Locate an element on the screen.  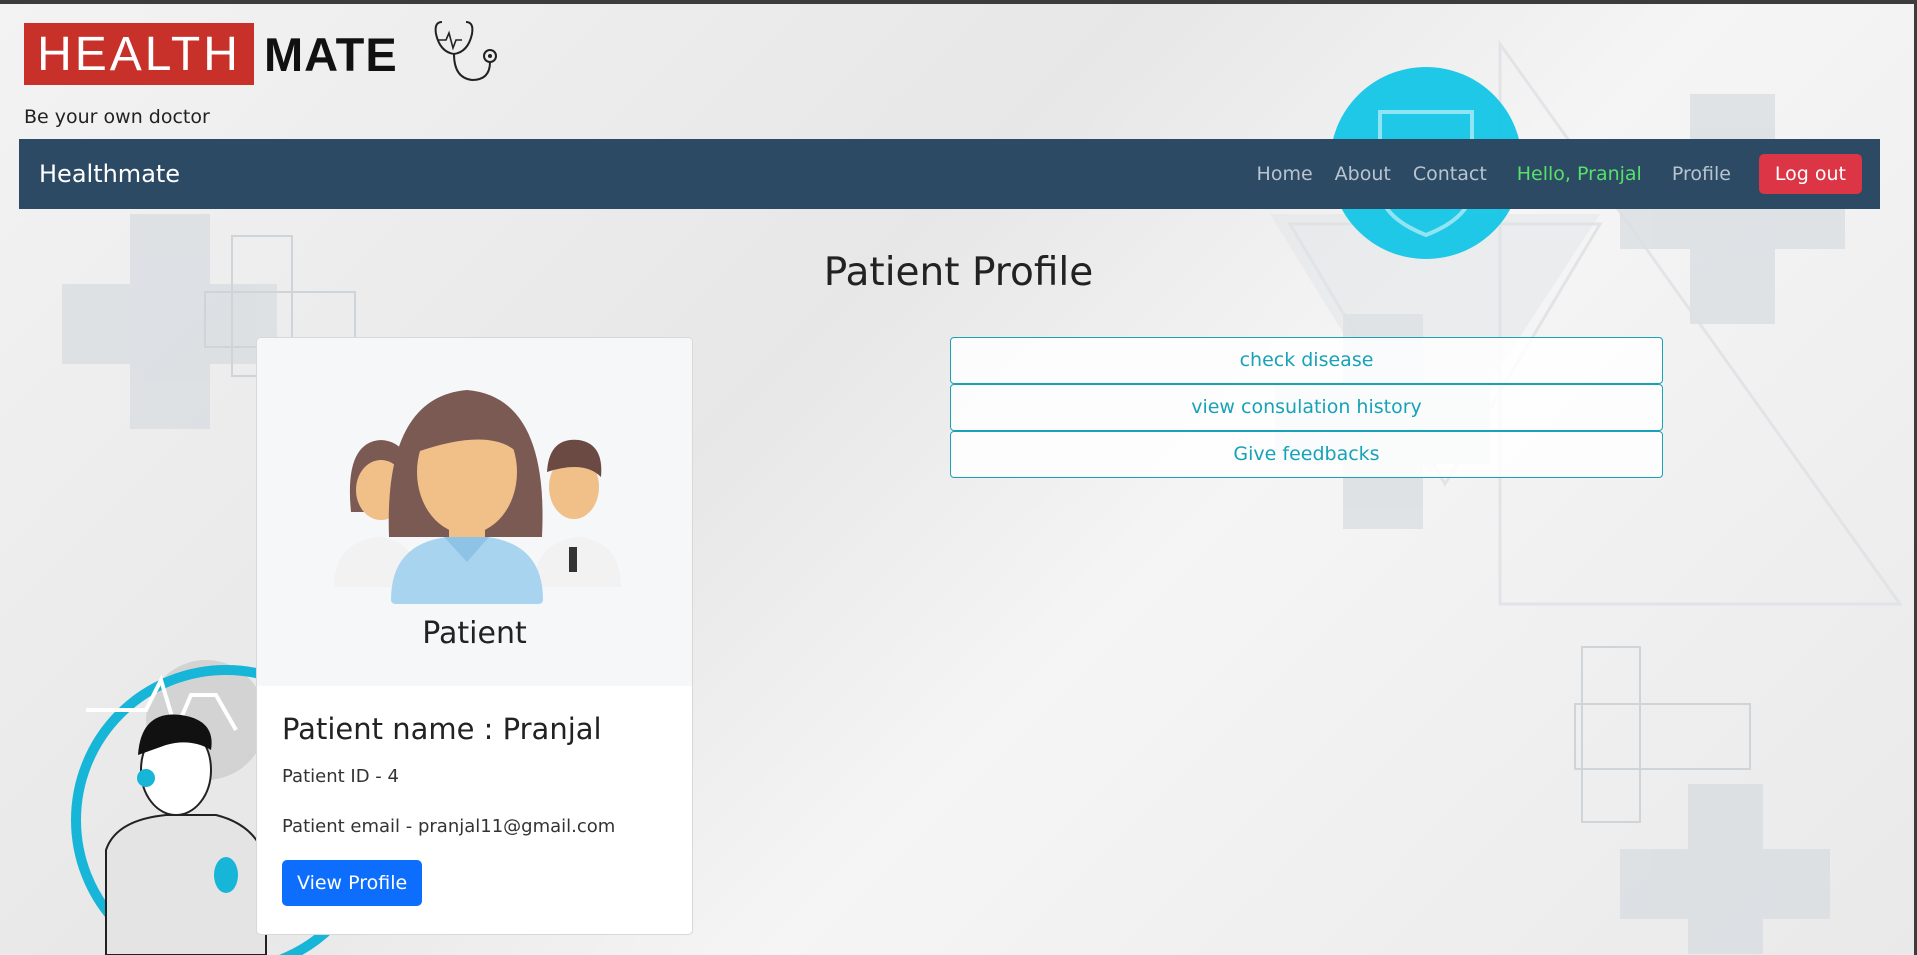
view-consultation-history-button: view consulation history is located at coordinates (1306, 407).